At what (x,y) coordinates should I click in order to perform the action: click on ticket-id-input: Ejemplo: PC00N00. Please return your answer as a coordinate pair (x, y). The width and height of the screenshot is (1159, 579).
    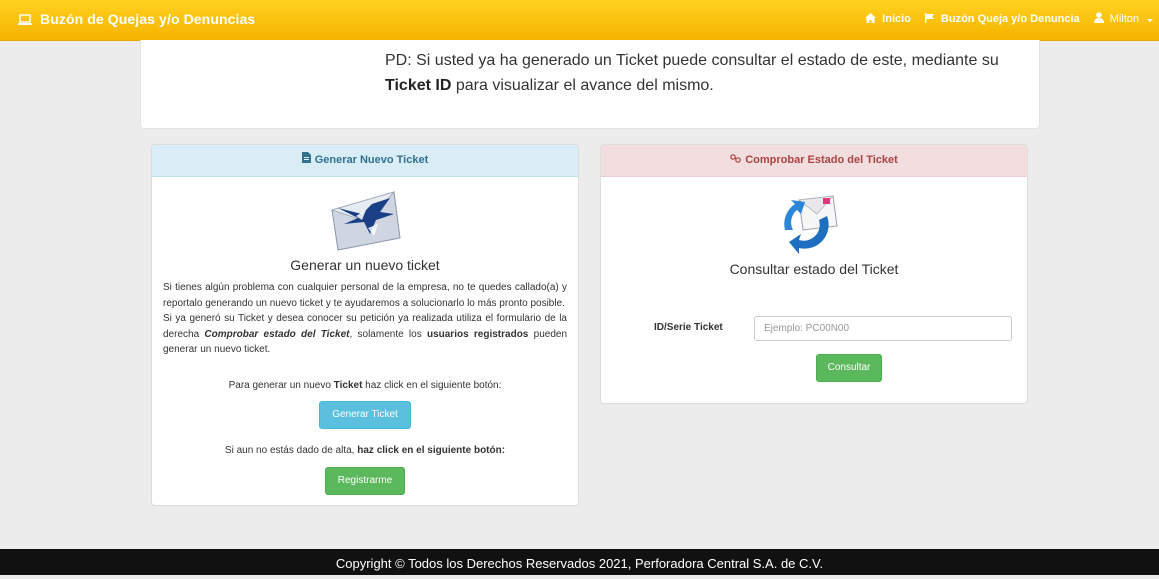
    Looking at the image, I should click on (883, 328).